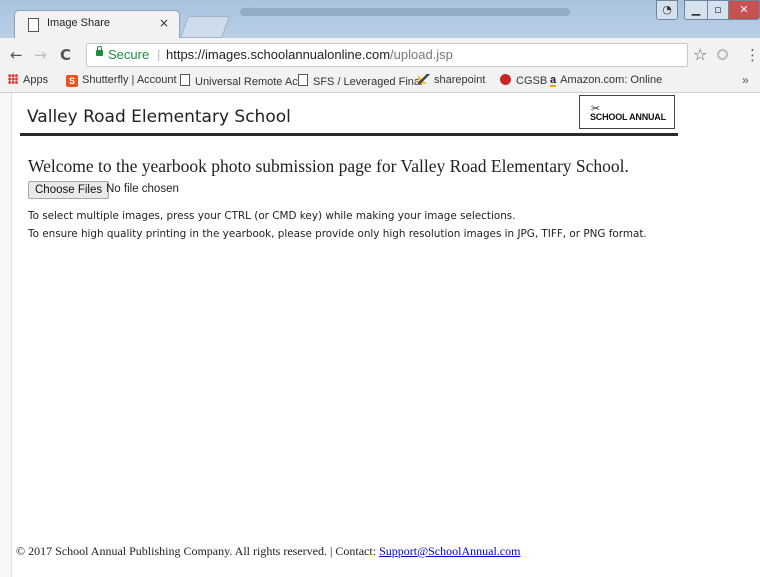 The image size is (760, 577). I want to click on file-status: No file chosen, so click(142, 189).